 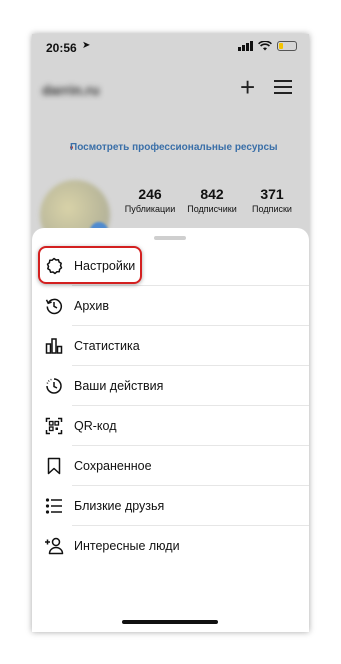 What do you see at coordinates (272, 194) in the screenshot?
I see `stat-following-value: 371` at bounding box center [272, 194].